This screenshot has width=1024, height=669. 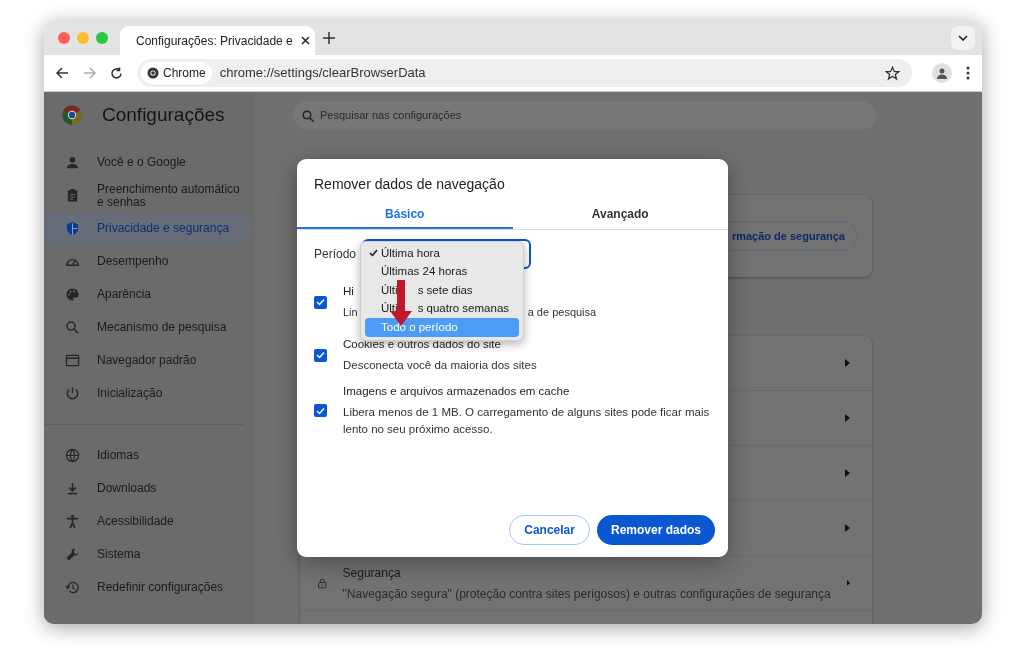 What do you see at coordinates (405, 215) in the screenshot?
I see `dialog-tab: Básico` at bounding box center [405, 215].